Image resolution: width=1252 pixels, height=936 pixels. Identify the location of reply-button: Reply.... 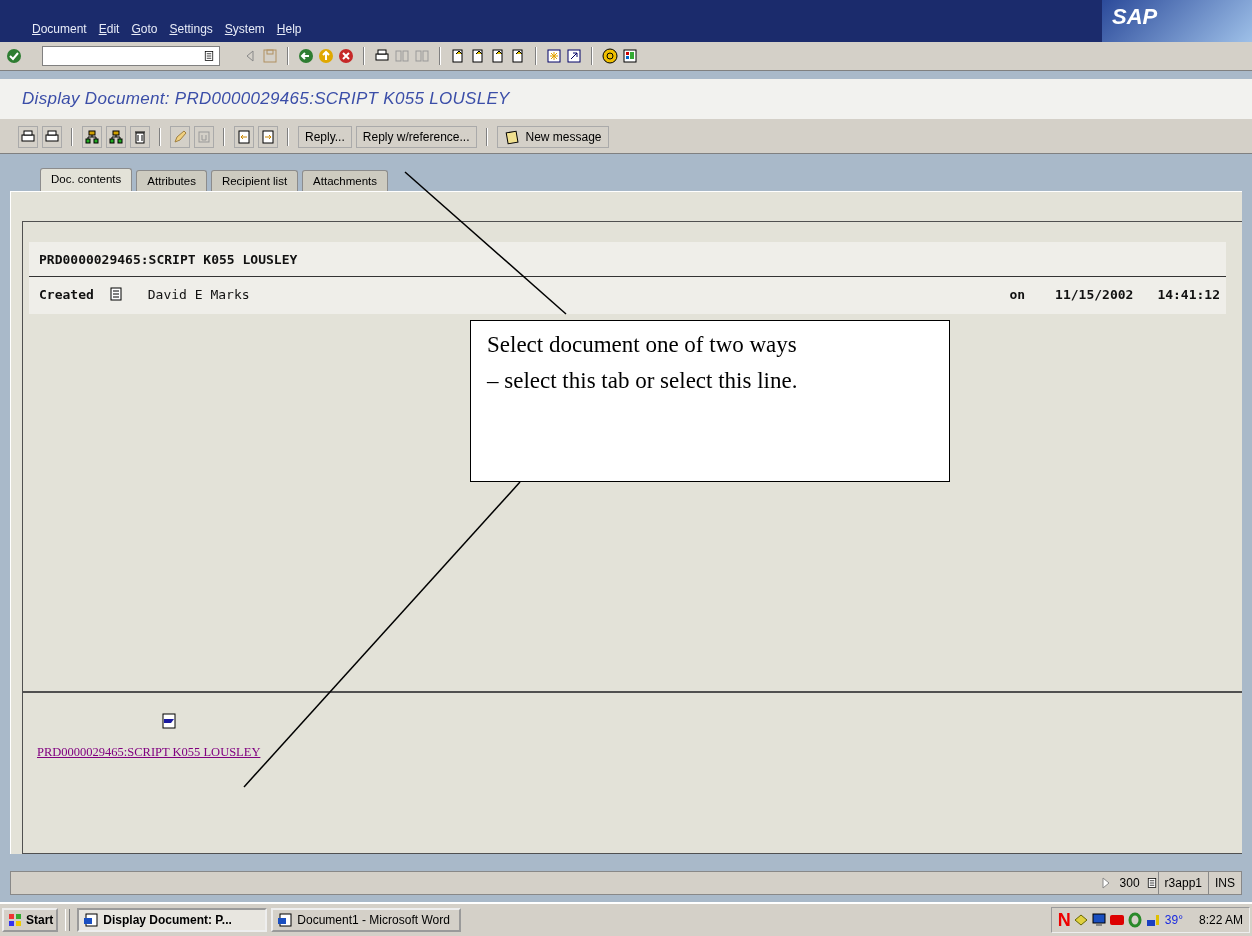
(325, 136).